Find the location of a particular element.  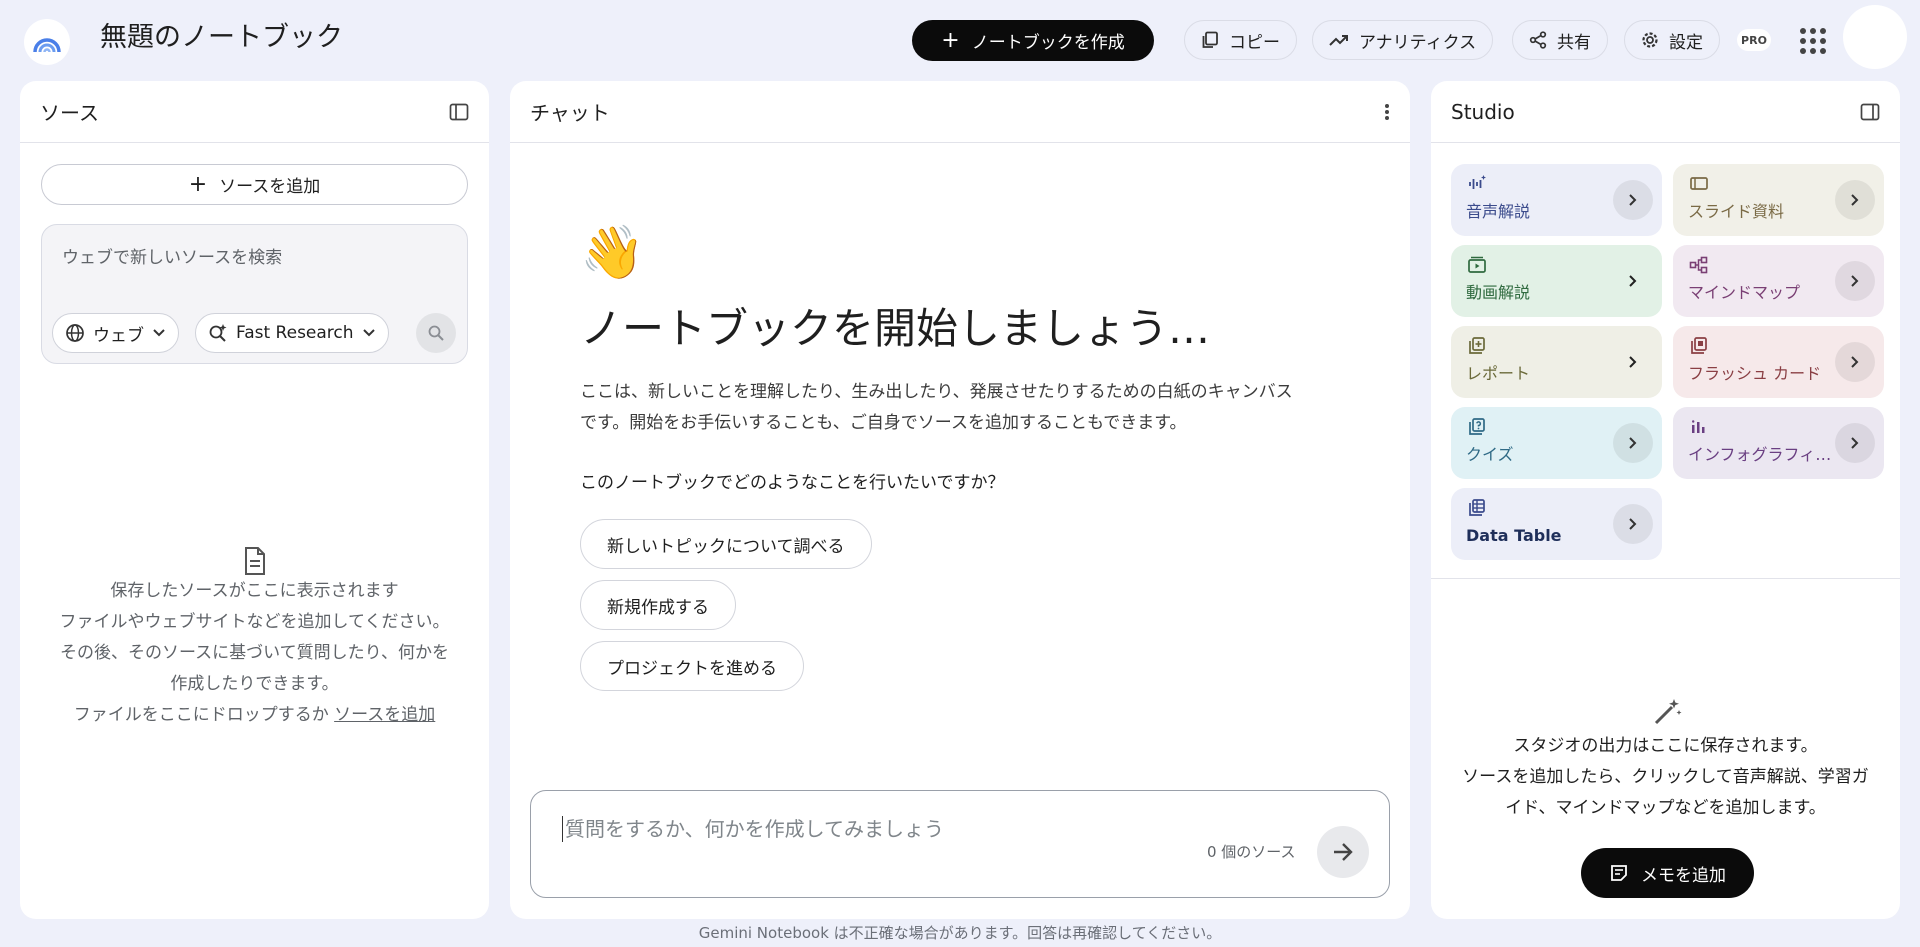

sources-title: ソース is located at coordinates (69, 113).